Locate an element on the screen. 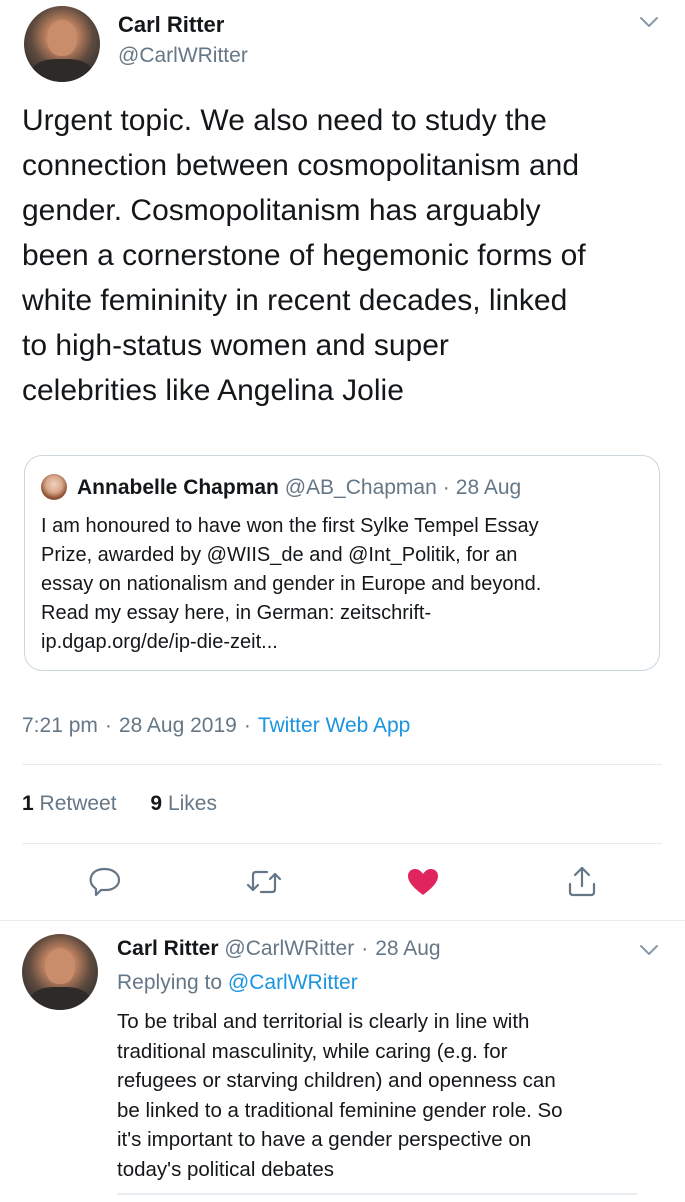 The width and height of the screenshot is (685, 1202). tweet-text-line: celebrities like Angelina Jolie is located at coordinates (213, 390).